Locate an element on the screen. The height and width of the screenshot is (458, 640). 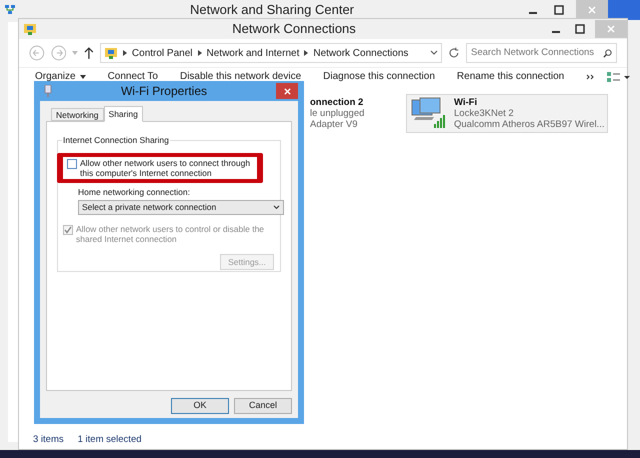
close-button is located at coordinates (287, 91).